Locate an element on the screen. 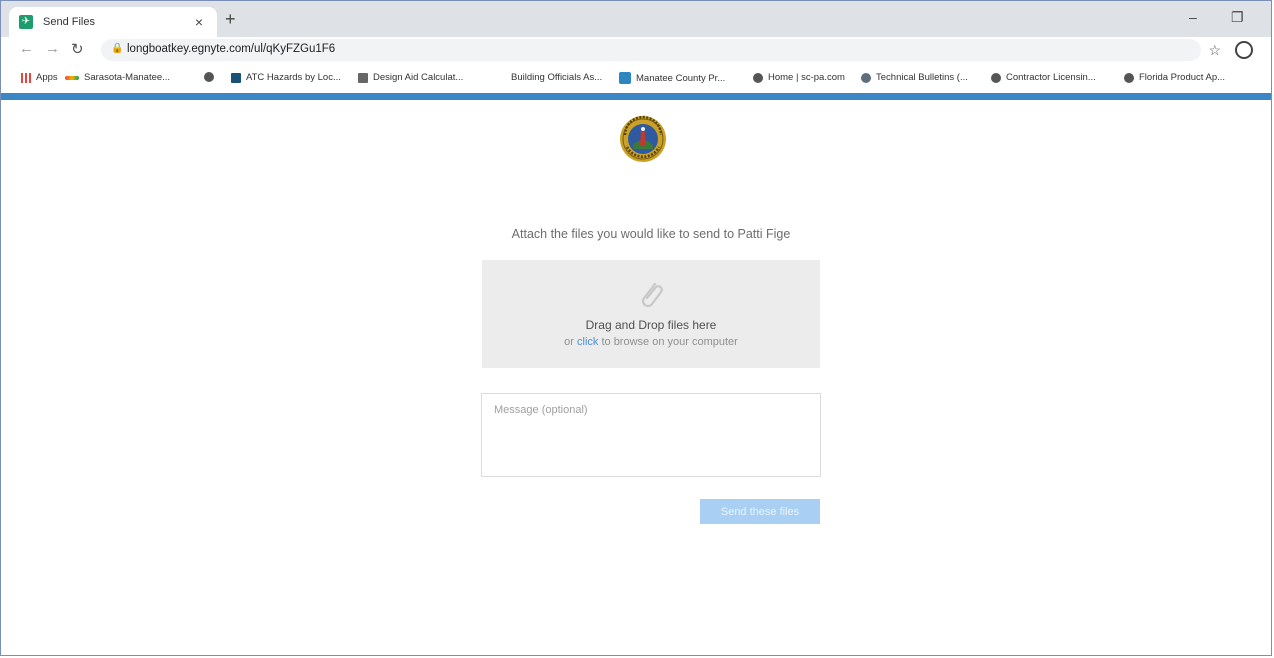  apps-grid-icon is located at coordinates (26, 77).